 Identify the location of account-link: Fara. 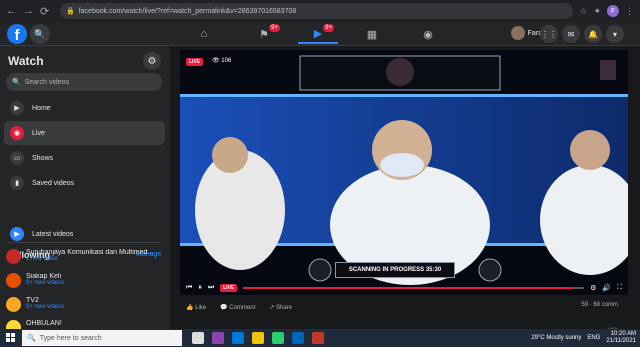
(526, 33).